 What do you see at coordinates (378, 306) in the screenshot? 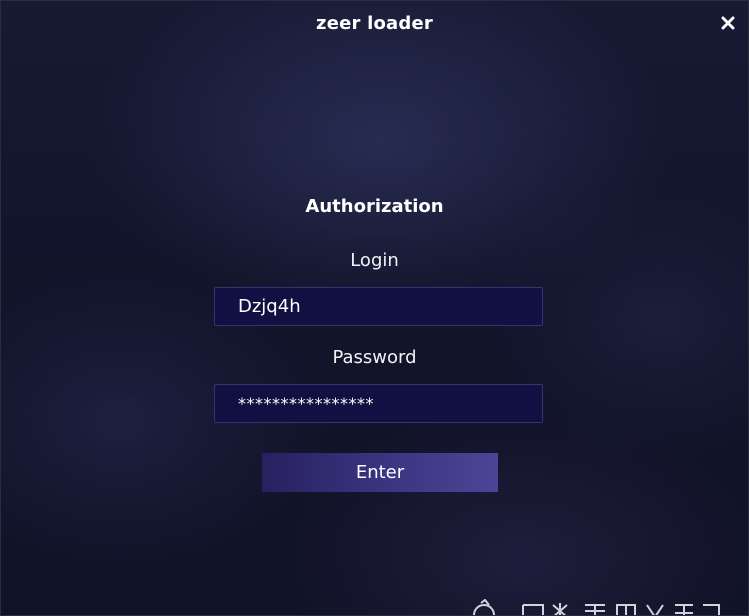
I see `login-input: Dzjq4h` at bounding box center [378, 306].